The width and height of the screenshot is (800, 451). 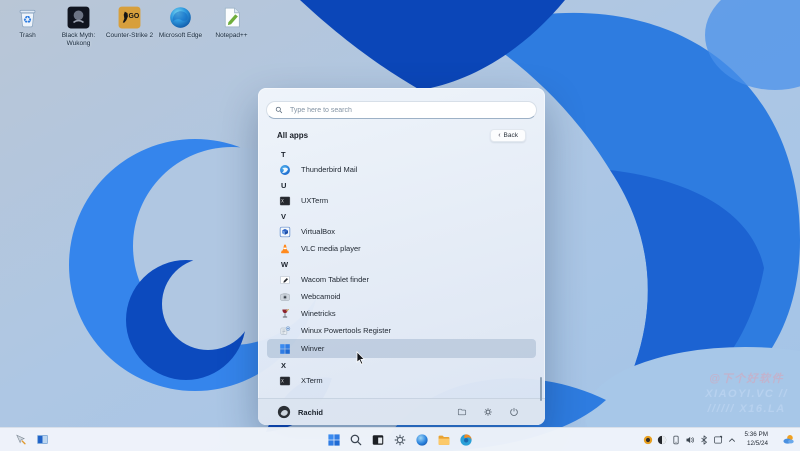 What do you see at coordinates (499, 135) in the screenshot?
I see `chevron-left-icon: ‹` at bounding box center [499, 135].